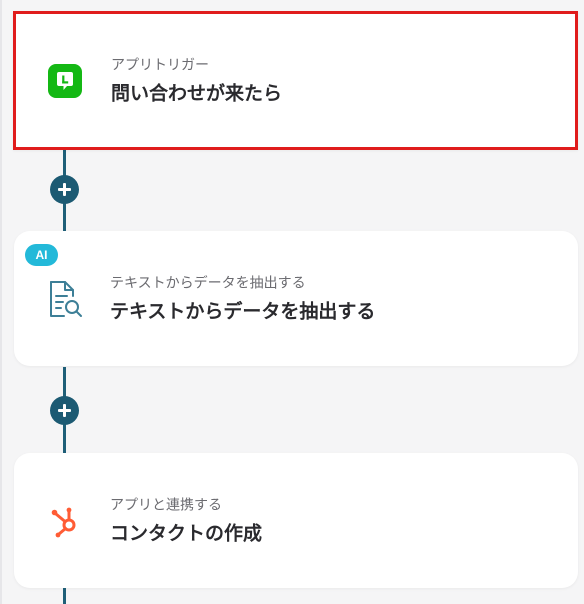 The width and height of the screenshot is (584, 604). I want to click on step-type-label: テキストからデータを抽出する, so click(208, 283).